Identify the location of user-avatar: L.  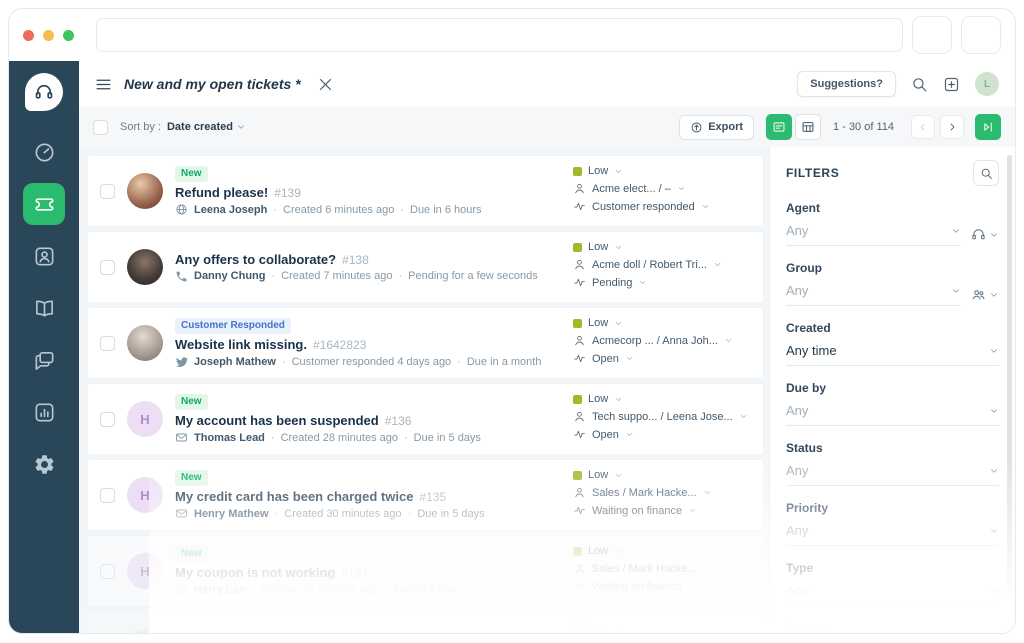
(987, 84).